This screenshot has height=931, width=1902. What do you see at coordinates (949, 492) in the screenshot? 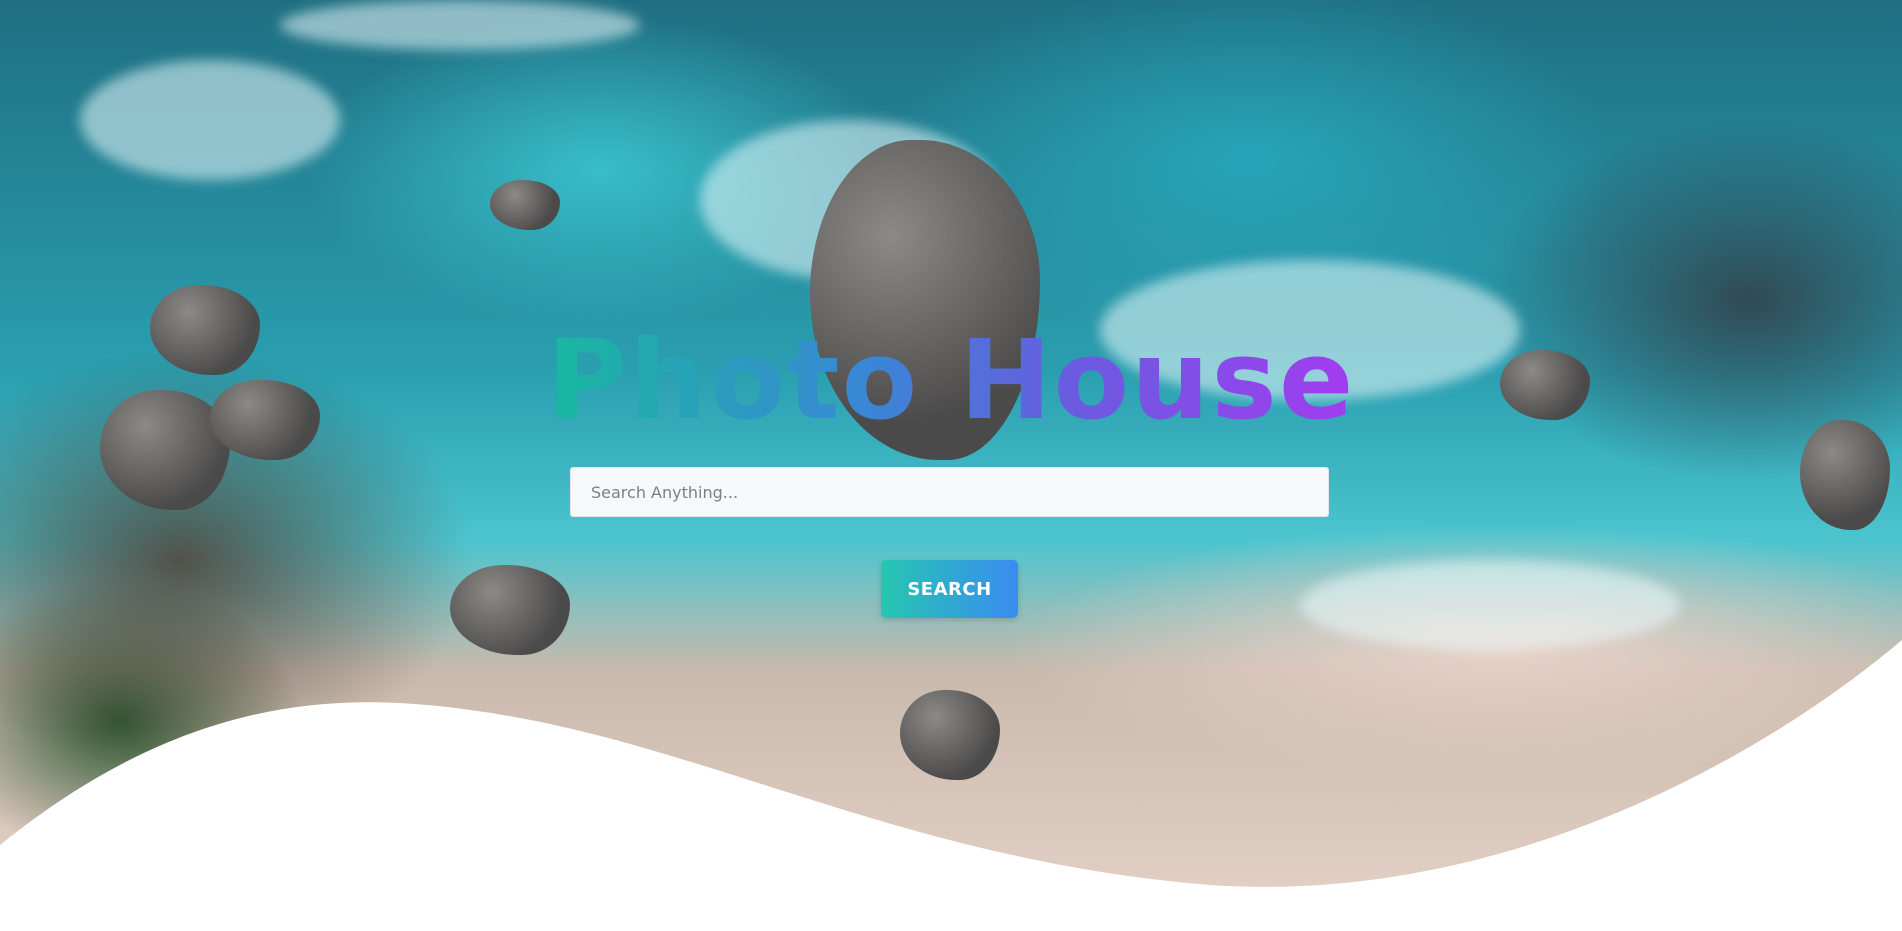
I see `search-input` at bounding box center [949, 492].